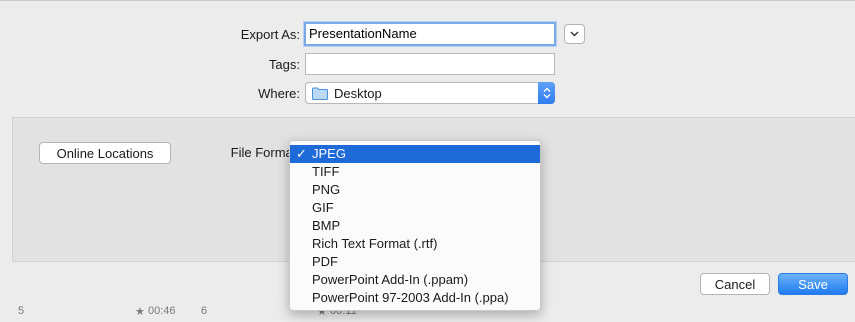  What do you see at coordinates (430, 64) in the screenshot?
I see `tags-field` at bounding box center [430, 64].